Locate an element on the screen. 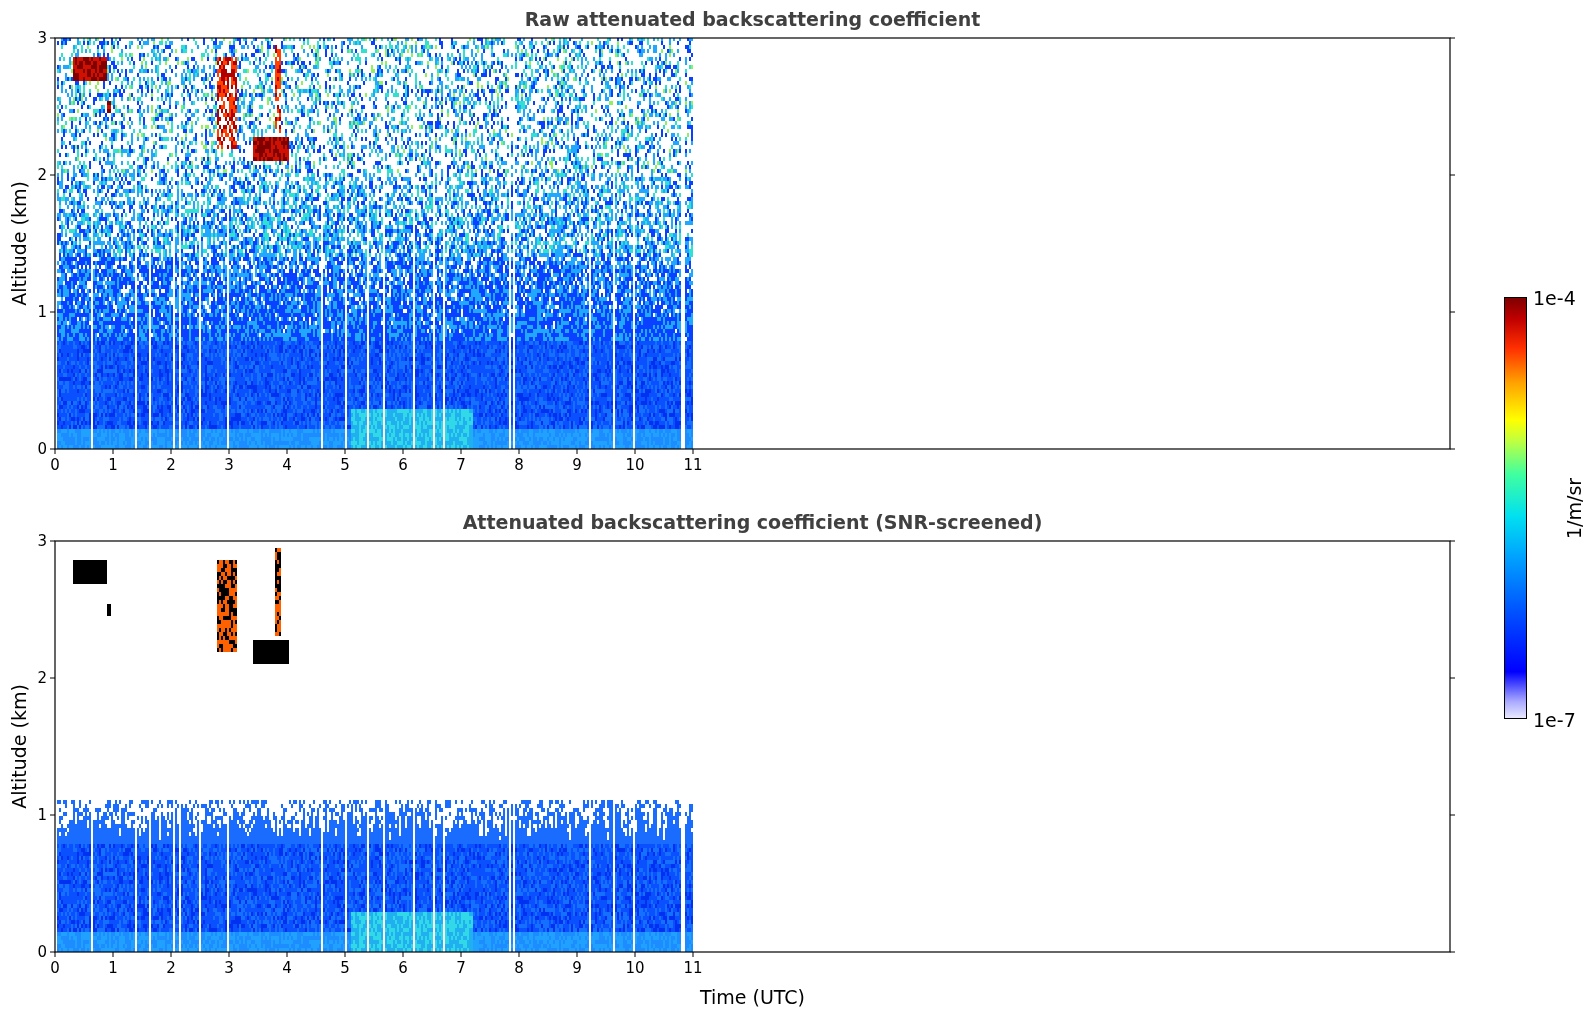  chart-title: Attenuated backscattering coefficient (SNR-screened) is located at coordinates (752, 522).